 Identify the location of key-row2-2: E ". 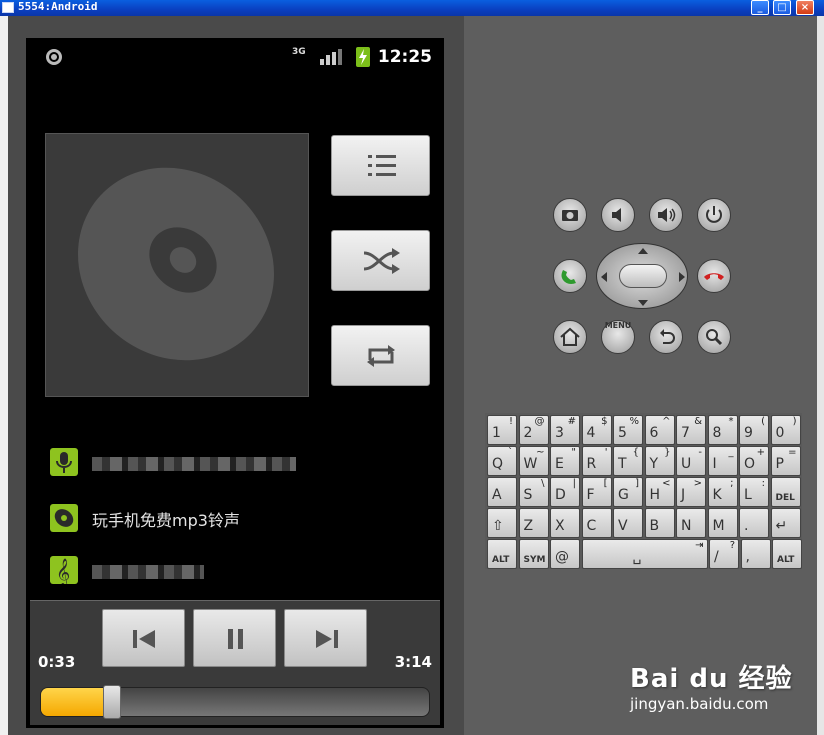
(565, 461).